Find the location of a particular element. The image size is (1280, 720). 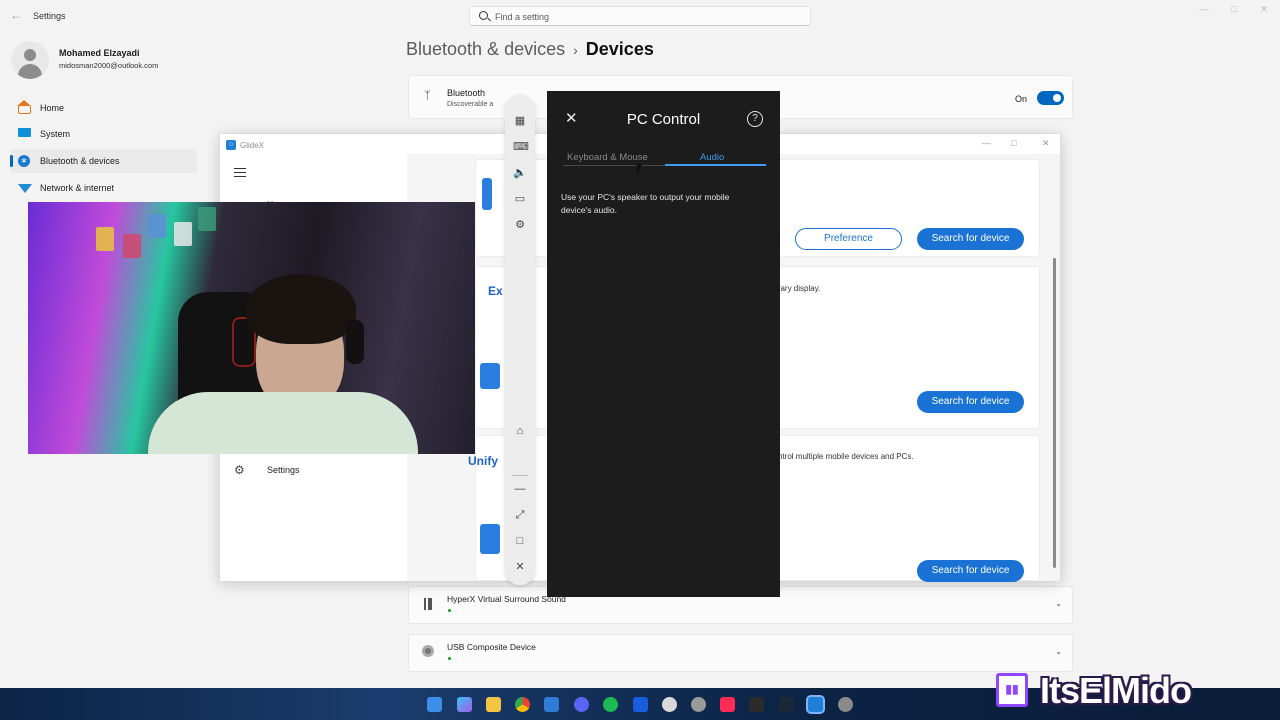

tab-active-indicator is located at coordinates (715, 165).